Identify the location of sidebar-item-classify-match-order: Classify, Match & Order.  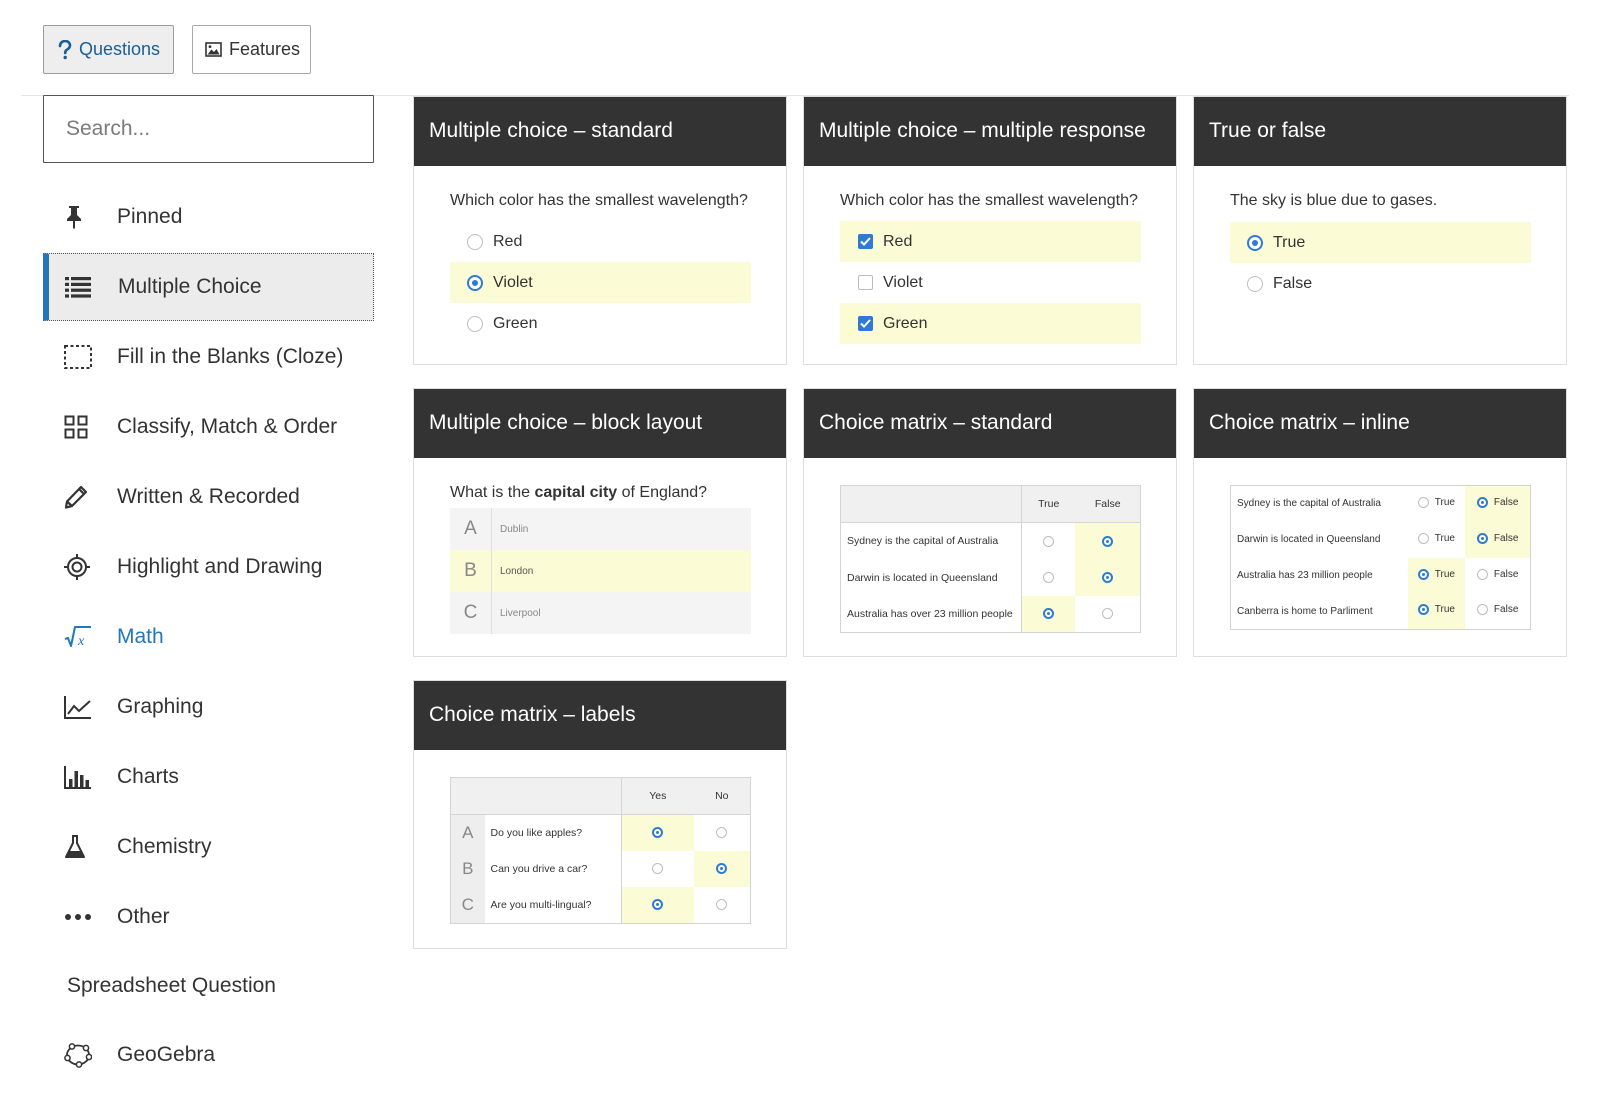
(208, 427).